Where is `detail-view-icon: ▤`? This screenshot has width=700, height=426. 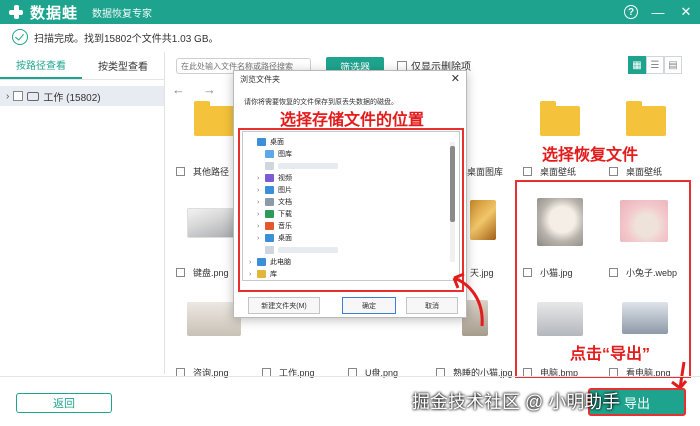
detail-view-icon: ▤ is located at coordinates (673, 65).